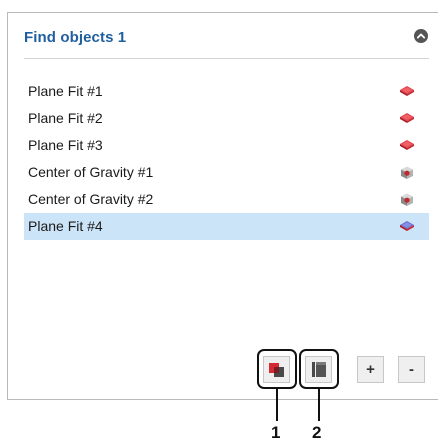  I want to click on list-item: Plane Fit #2, so click(226, 118).